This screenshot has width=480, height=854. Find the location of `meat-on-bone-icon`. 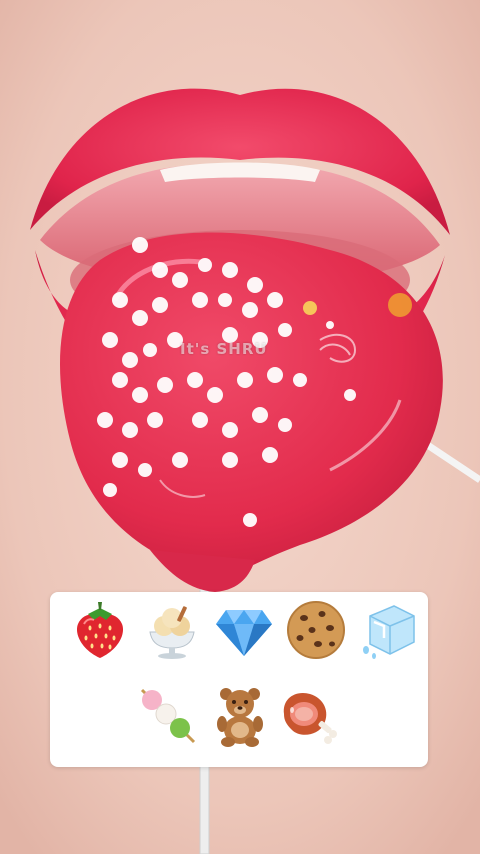

meat-on-bone-icon is located at coordinates (310, 716).